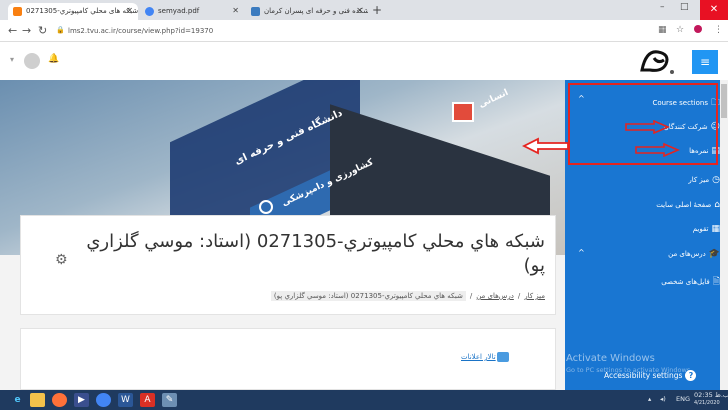 The image size is (728, 410). Describe the element at coordinates (581, 252) in the screenshot. I see `collapse-caret-icon: ^` at that location.